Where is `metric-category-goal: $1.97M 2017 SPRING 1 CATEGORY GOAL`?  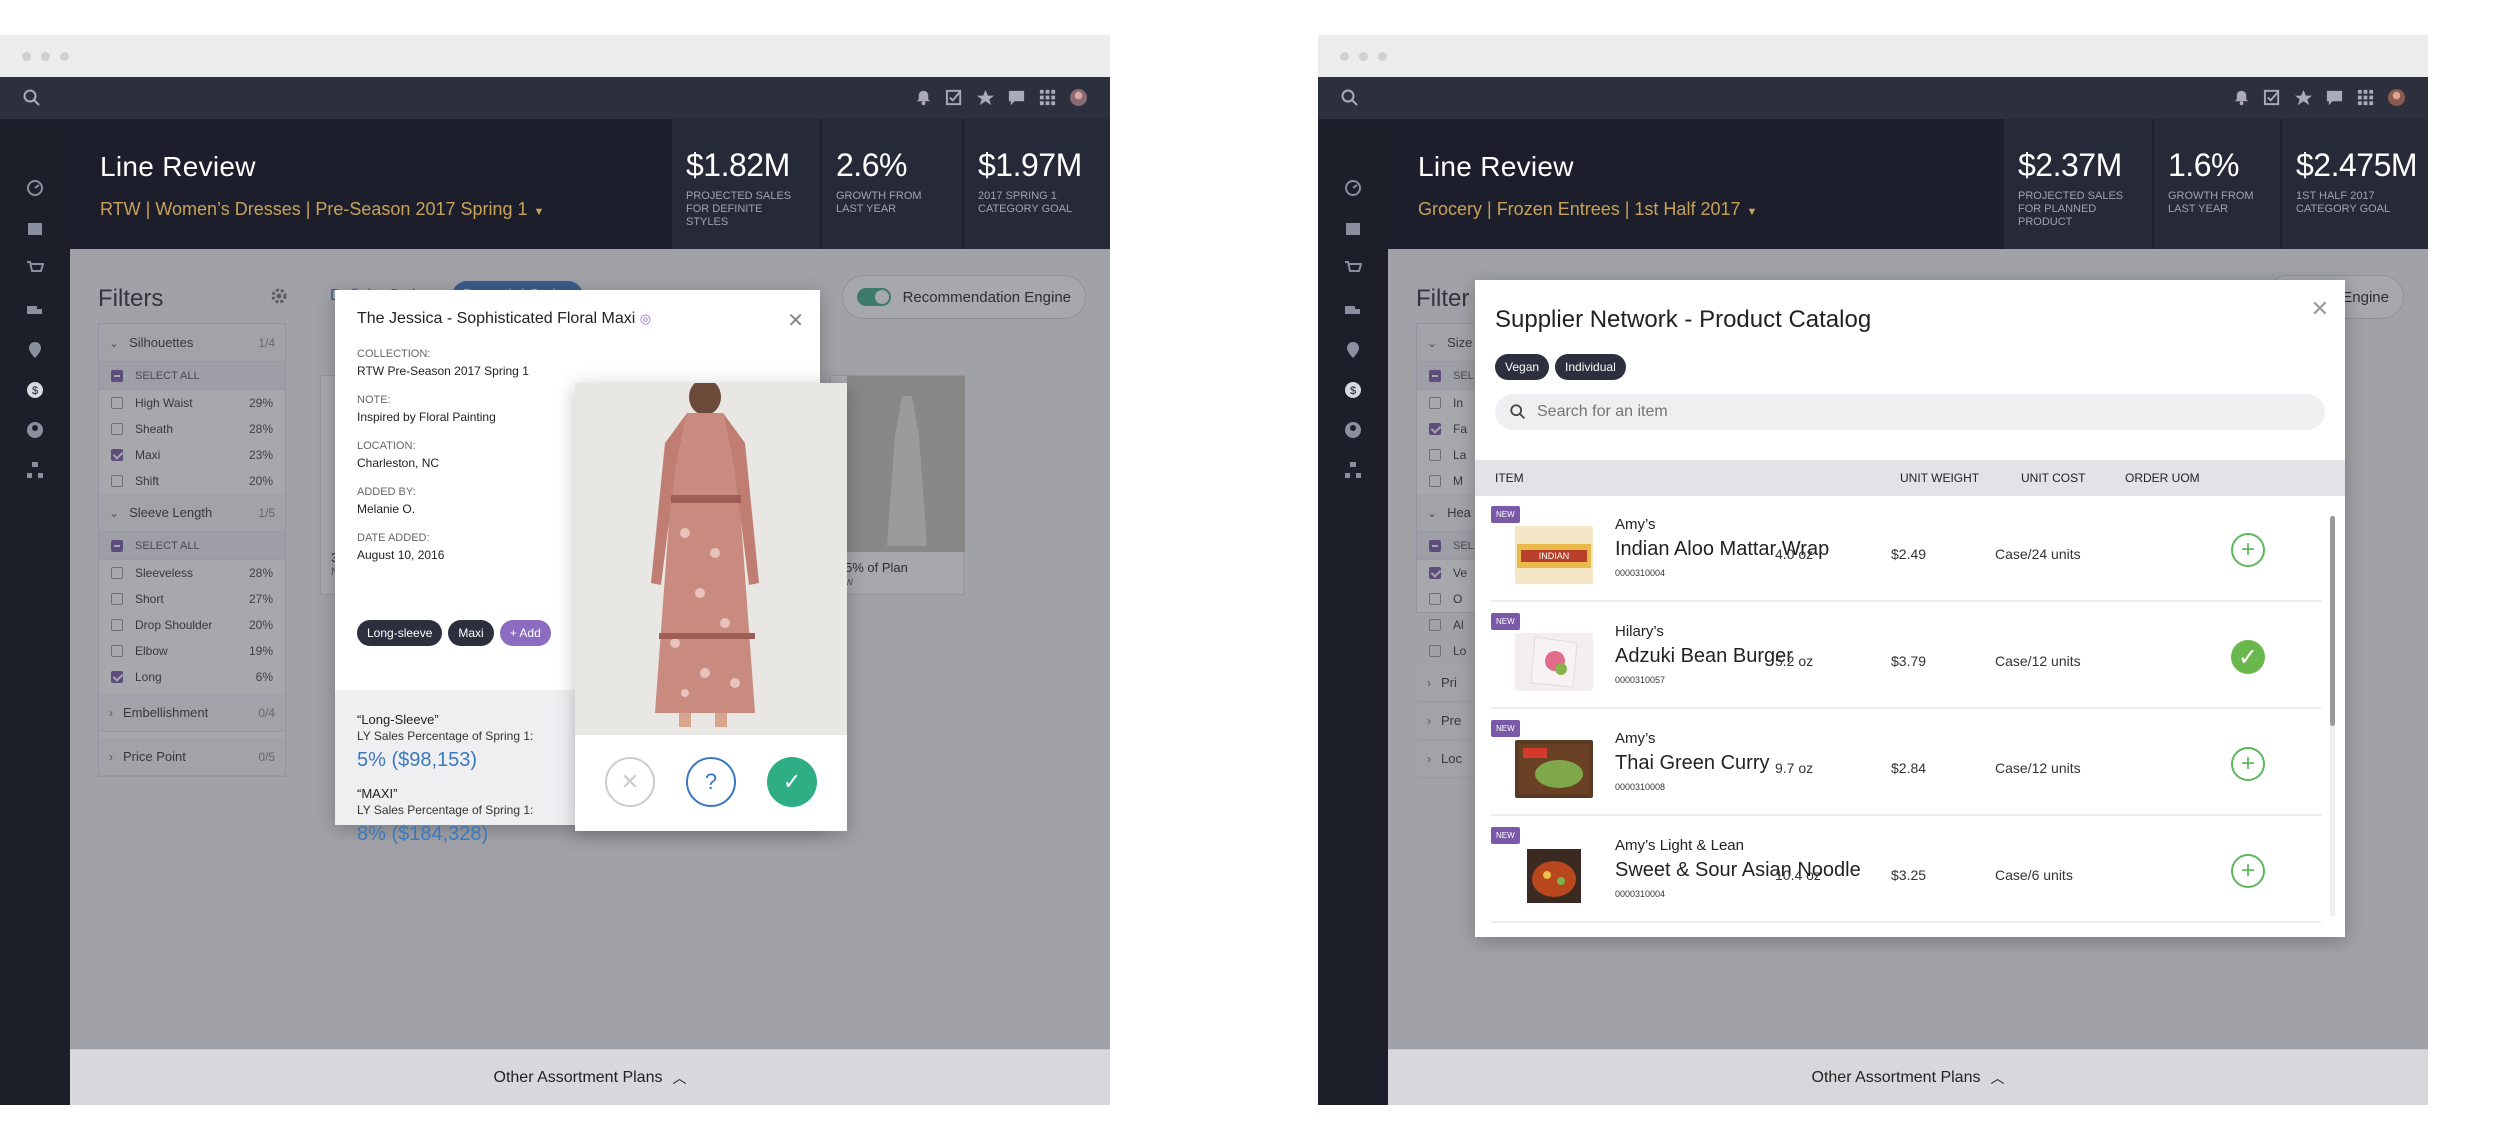
metric-category-goal: $1.97M 2017 SPRING 1 CATEGORY GOAL is located at coordinates (1036, 184).